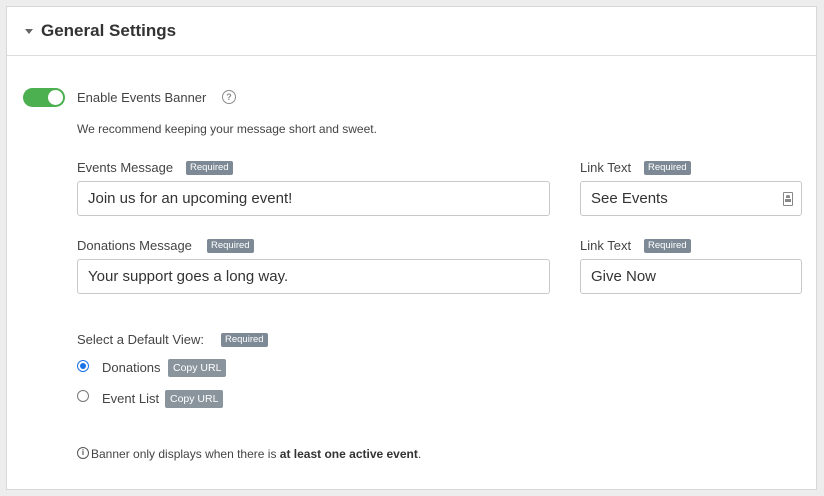  I want to click on events-link-text-value: See Events, so click(629, 198).